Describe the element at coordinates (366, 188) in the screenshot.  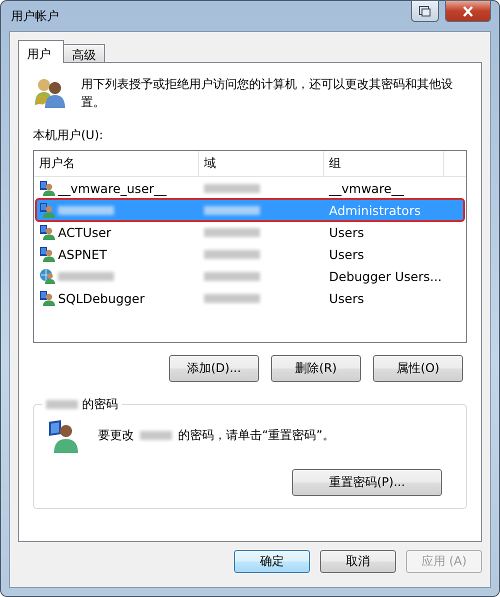
I see `group-name: __vmware__` at that location.